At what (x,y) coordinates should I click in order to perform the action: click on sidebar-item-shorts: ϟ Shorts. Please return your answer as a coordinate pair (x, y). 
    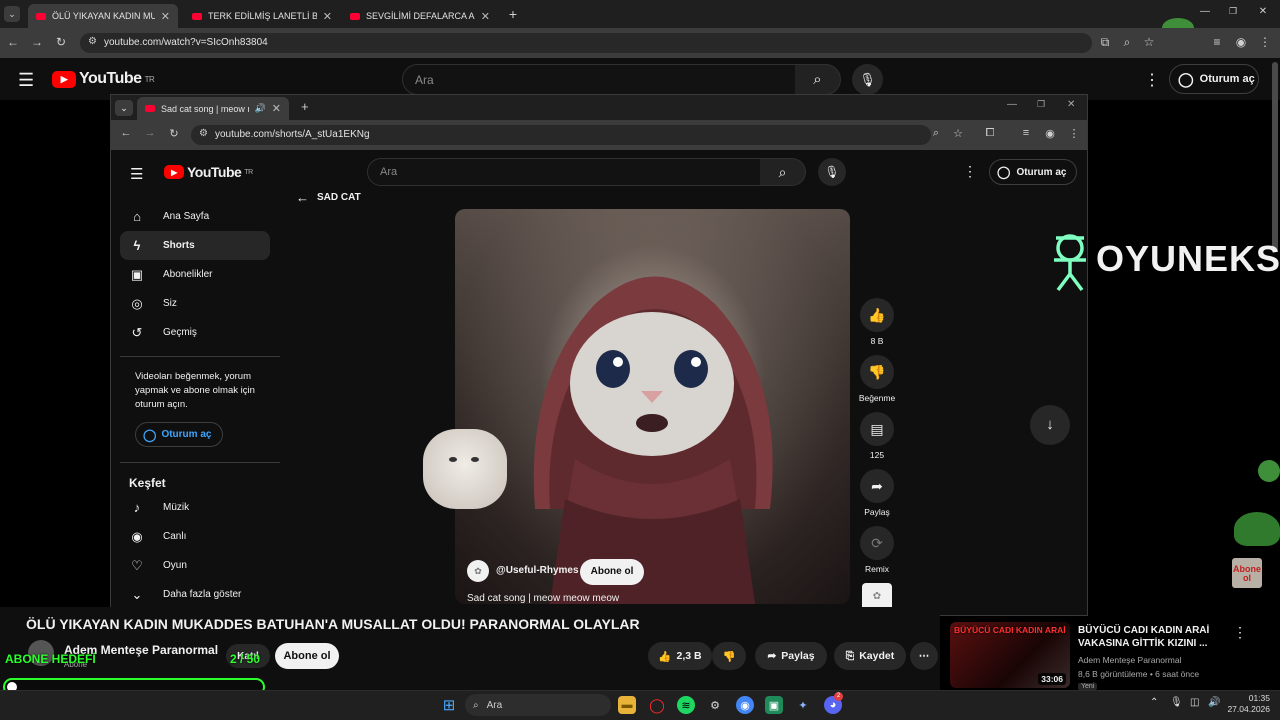
    Looking at the image, I should click on (195, 245).